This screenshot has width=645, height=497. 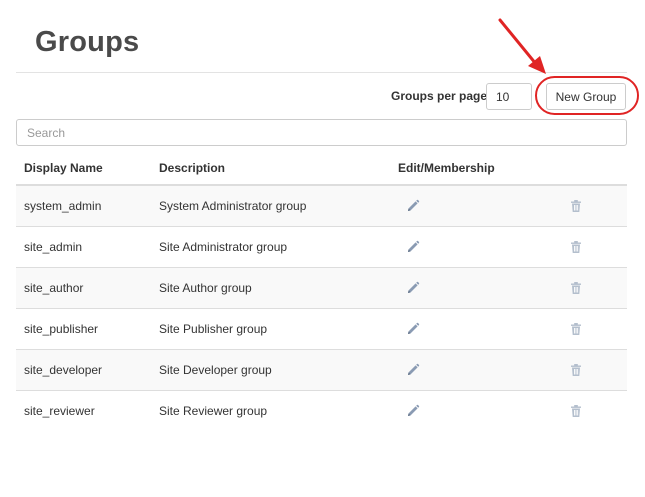 What do you see at coordinates (270, 247) in the screenshot?
I see `group-description: Site Administrator group` at bounding box center [270, 247].